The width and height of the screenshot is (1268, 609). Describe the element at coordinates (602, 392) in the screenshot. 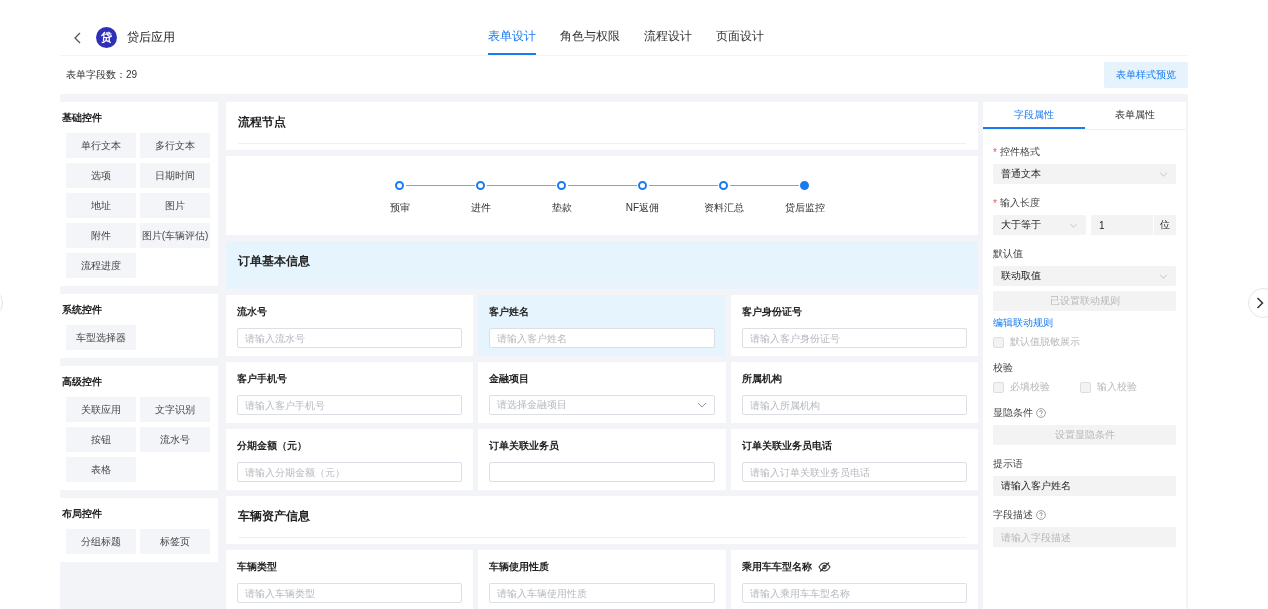

I see `field-card: 金融项目 请选择金融项目` at that location.